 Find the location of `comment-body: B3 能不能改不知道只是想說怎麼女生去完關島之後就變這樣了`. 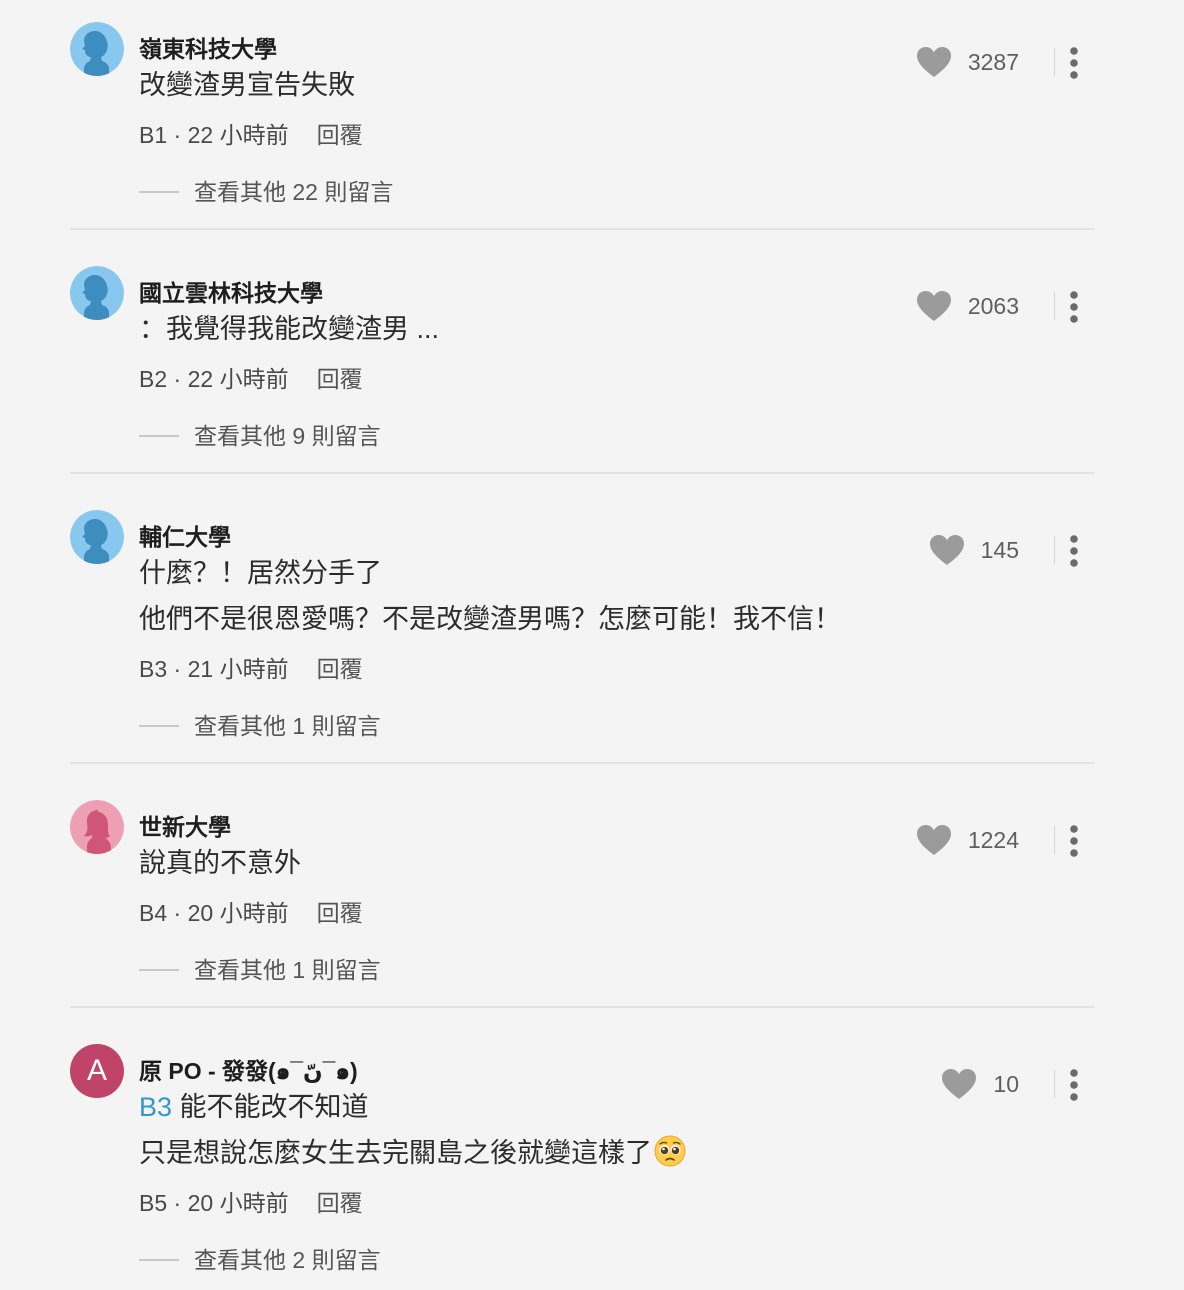

comment-body: B3 能不能改不知道只是想說怎麼女生去完關島之後就變這樣了 is located at coordinates (412, 1130).